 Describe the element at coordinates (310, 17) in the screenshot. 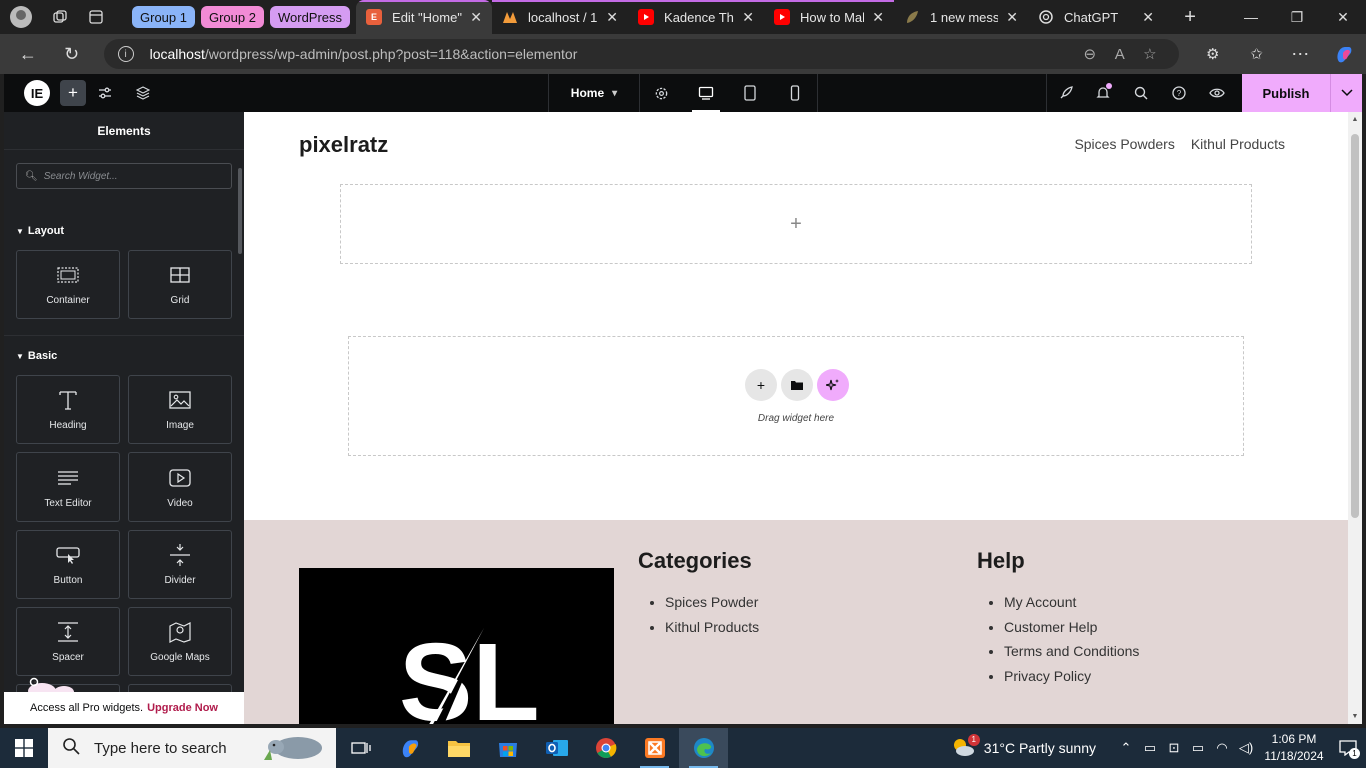

I see `tab-group-wordpress: WordPress` at that location.